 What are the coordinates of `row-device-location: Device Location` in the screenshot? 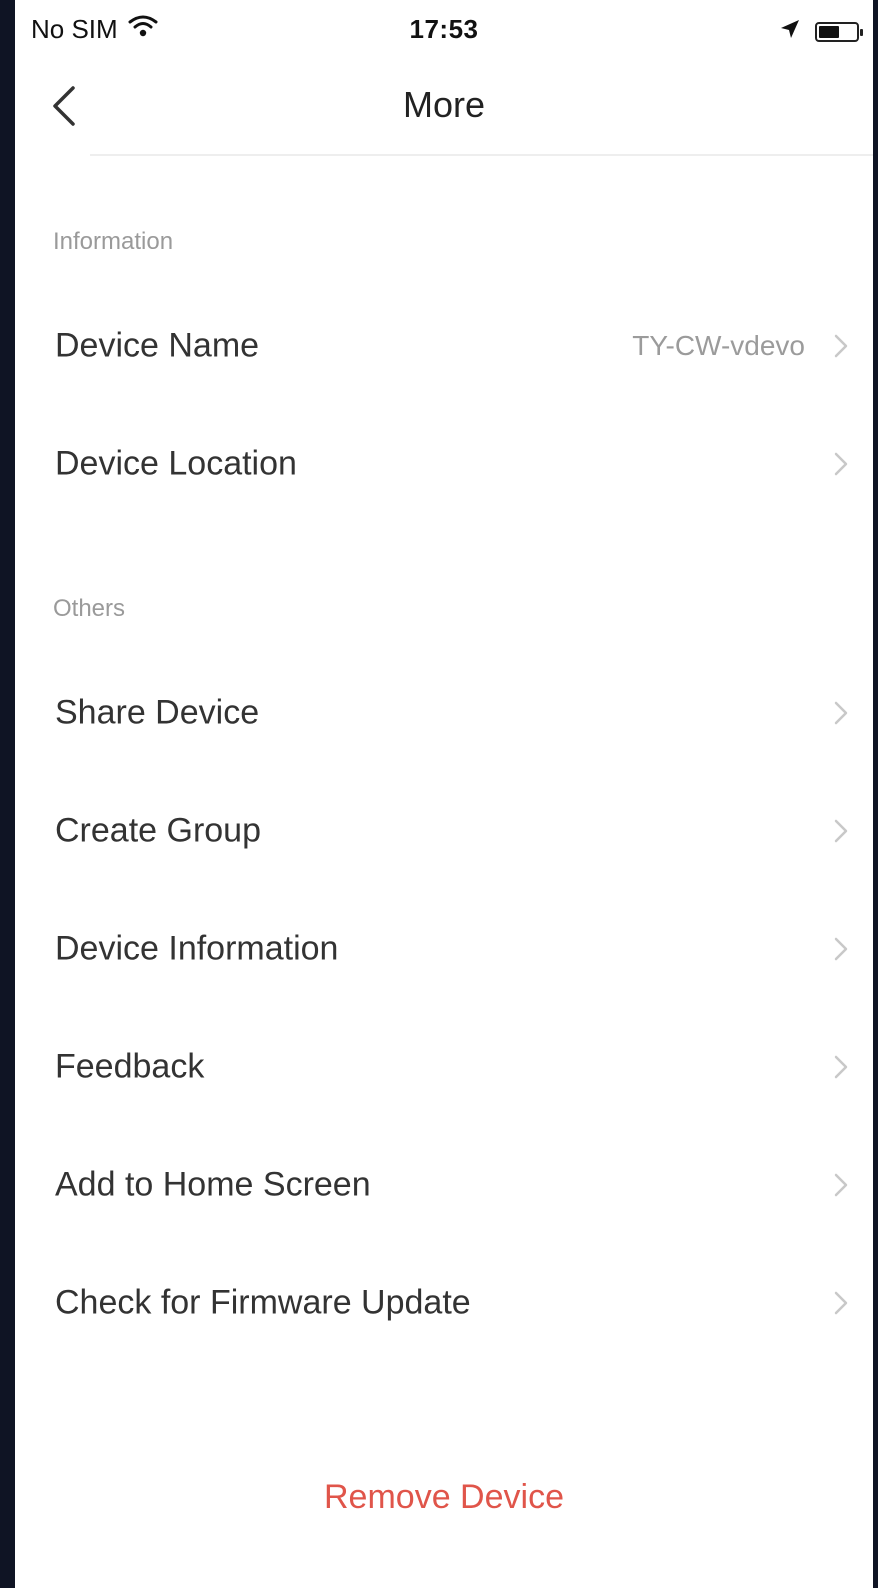 It's located at (444, 464).